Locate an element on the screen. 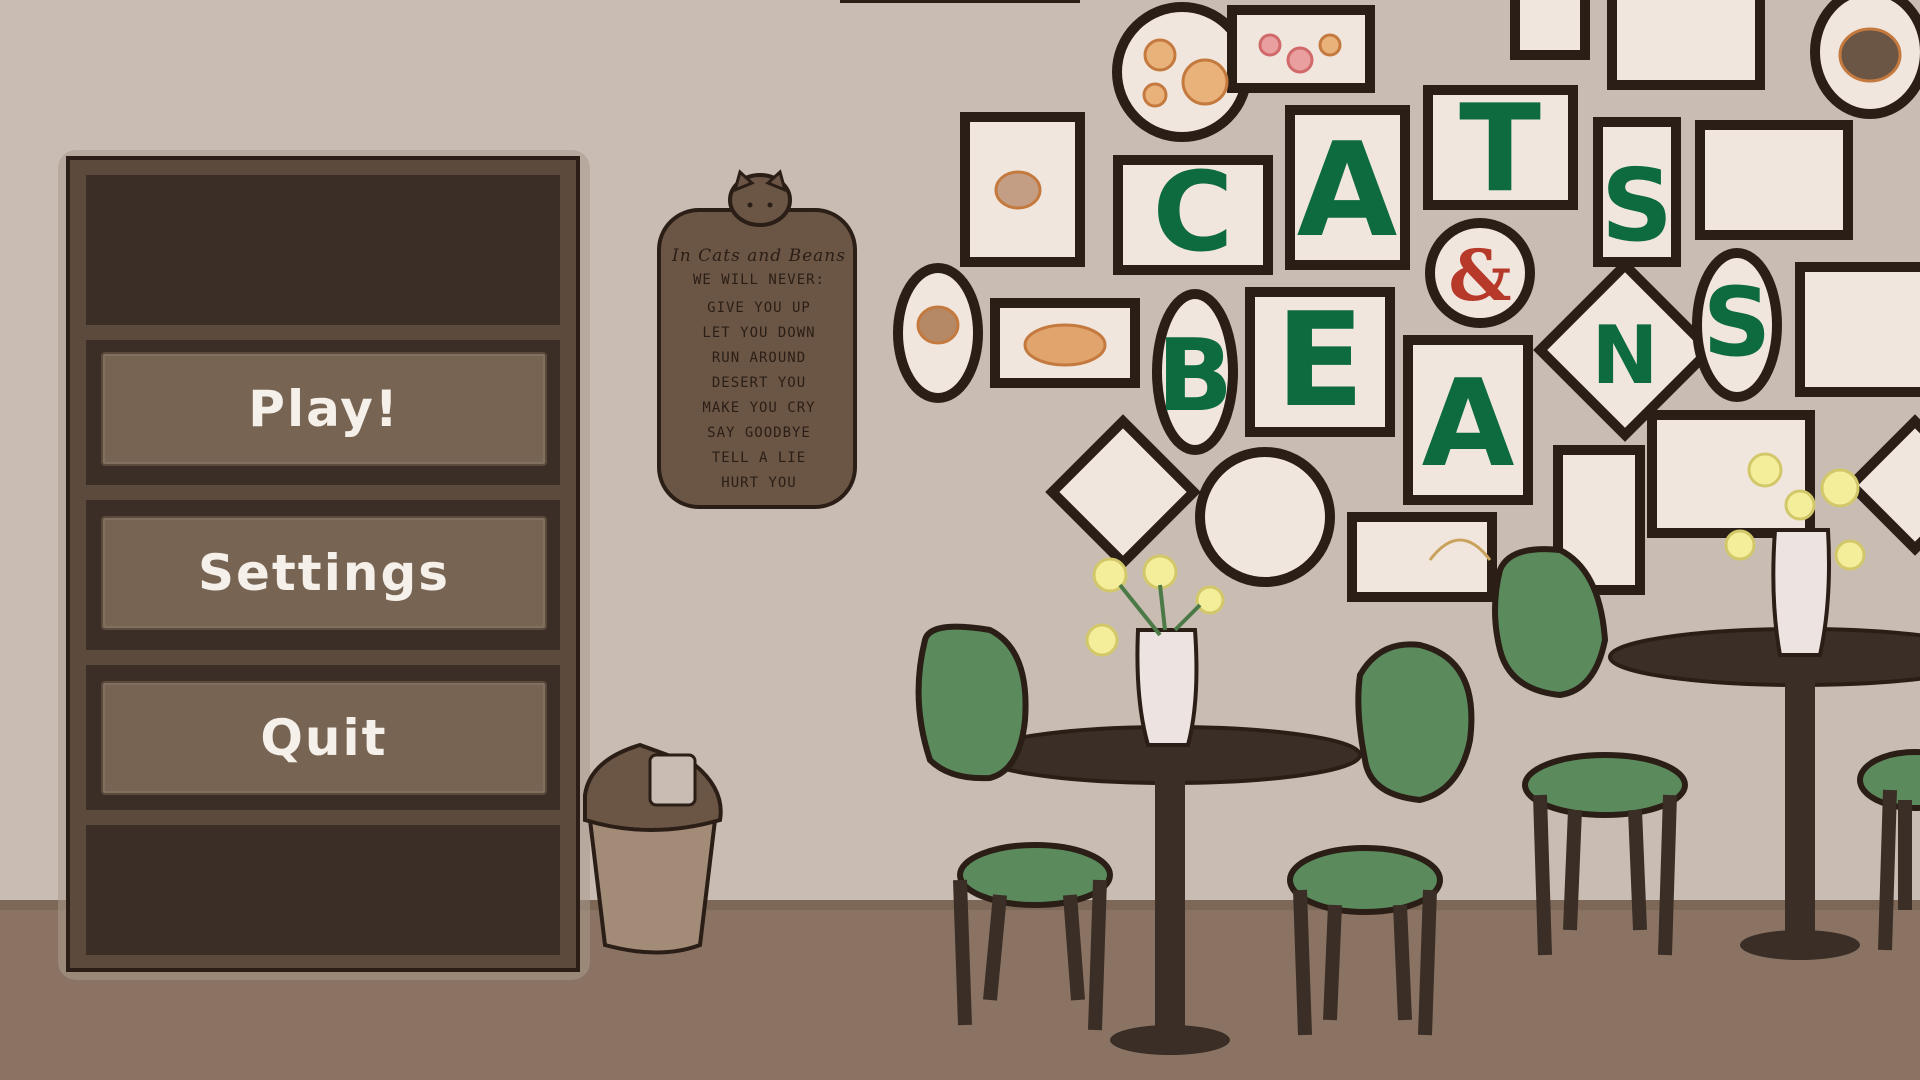 Image resolution: width=1920 pixels, height=1080 pixels. title-letter-s2: S is located at coordinates (1737, 323).